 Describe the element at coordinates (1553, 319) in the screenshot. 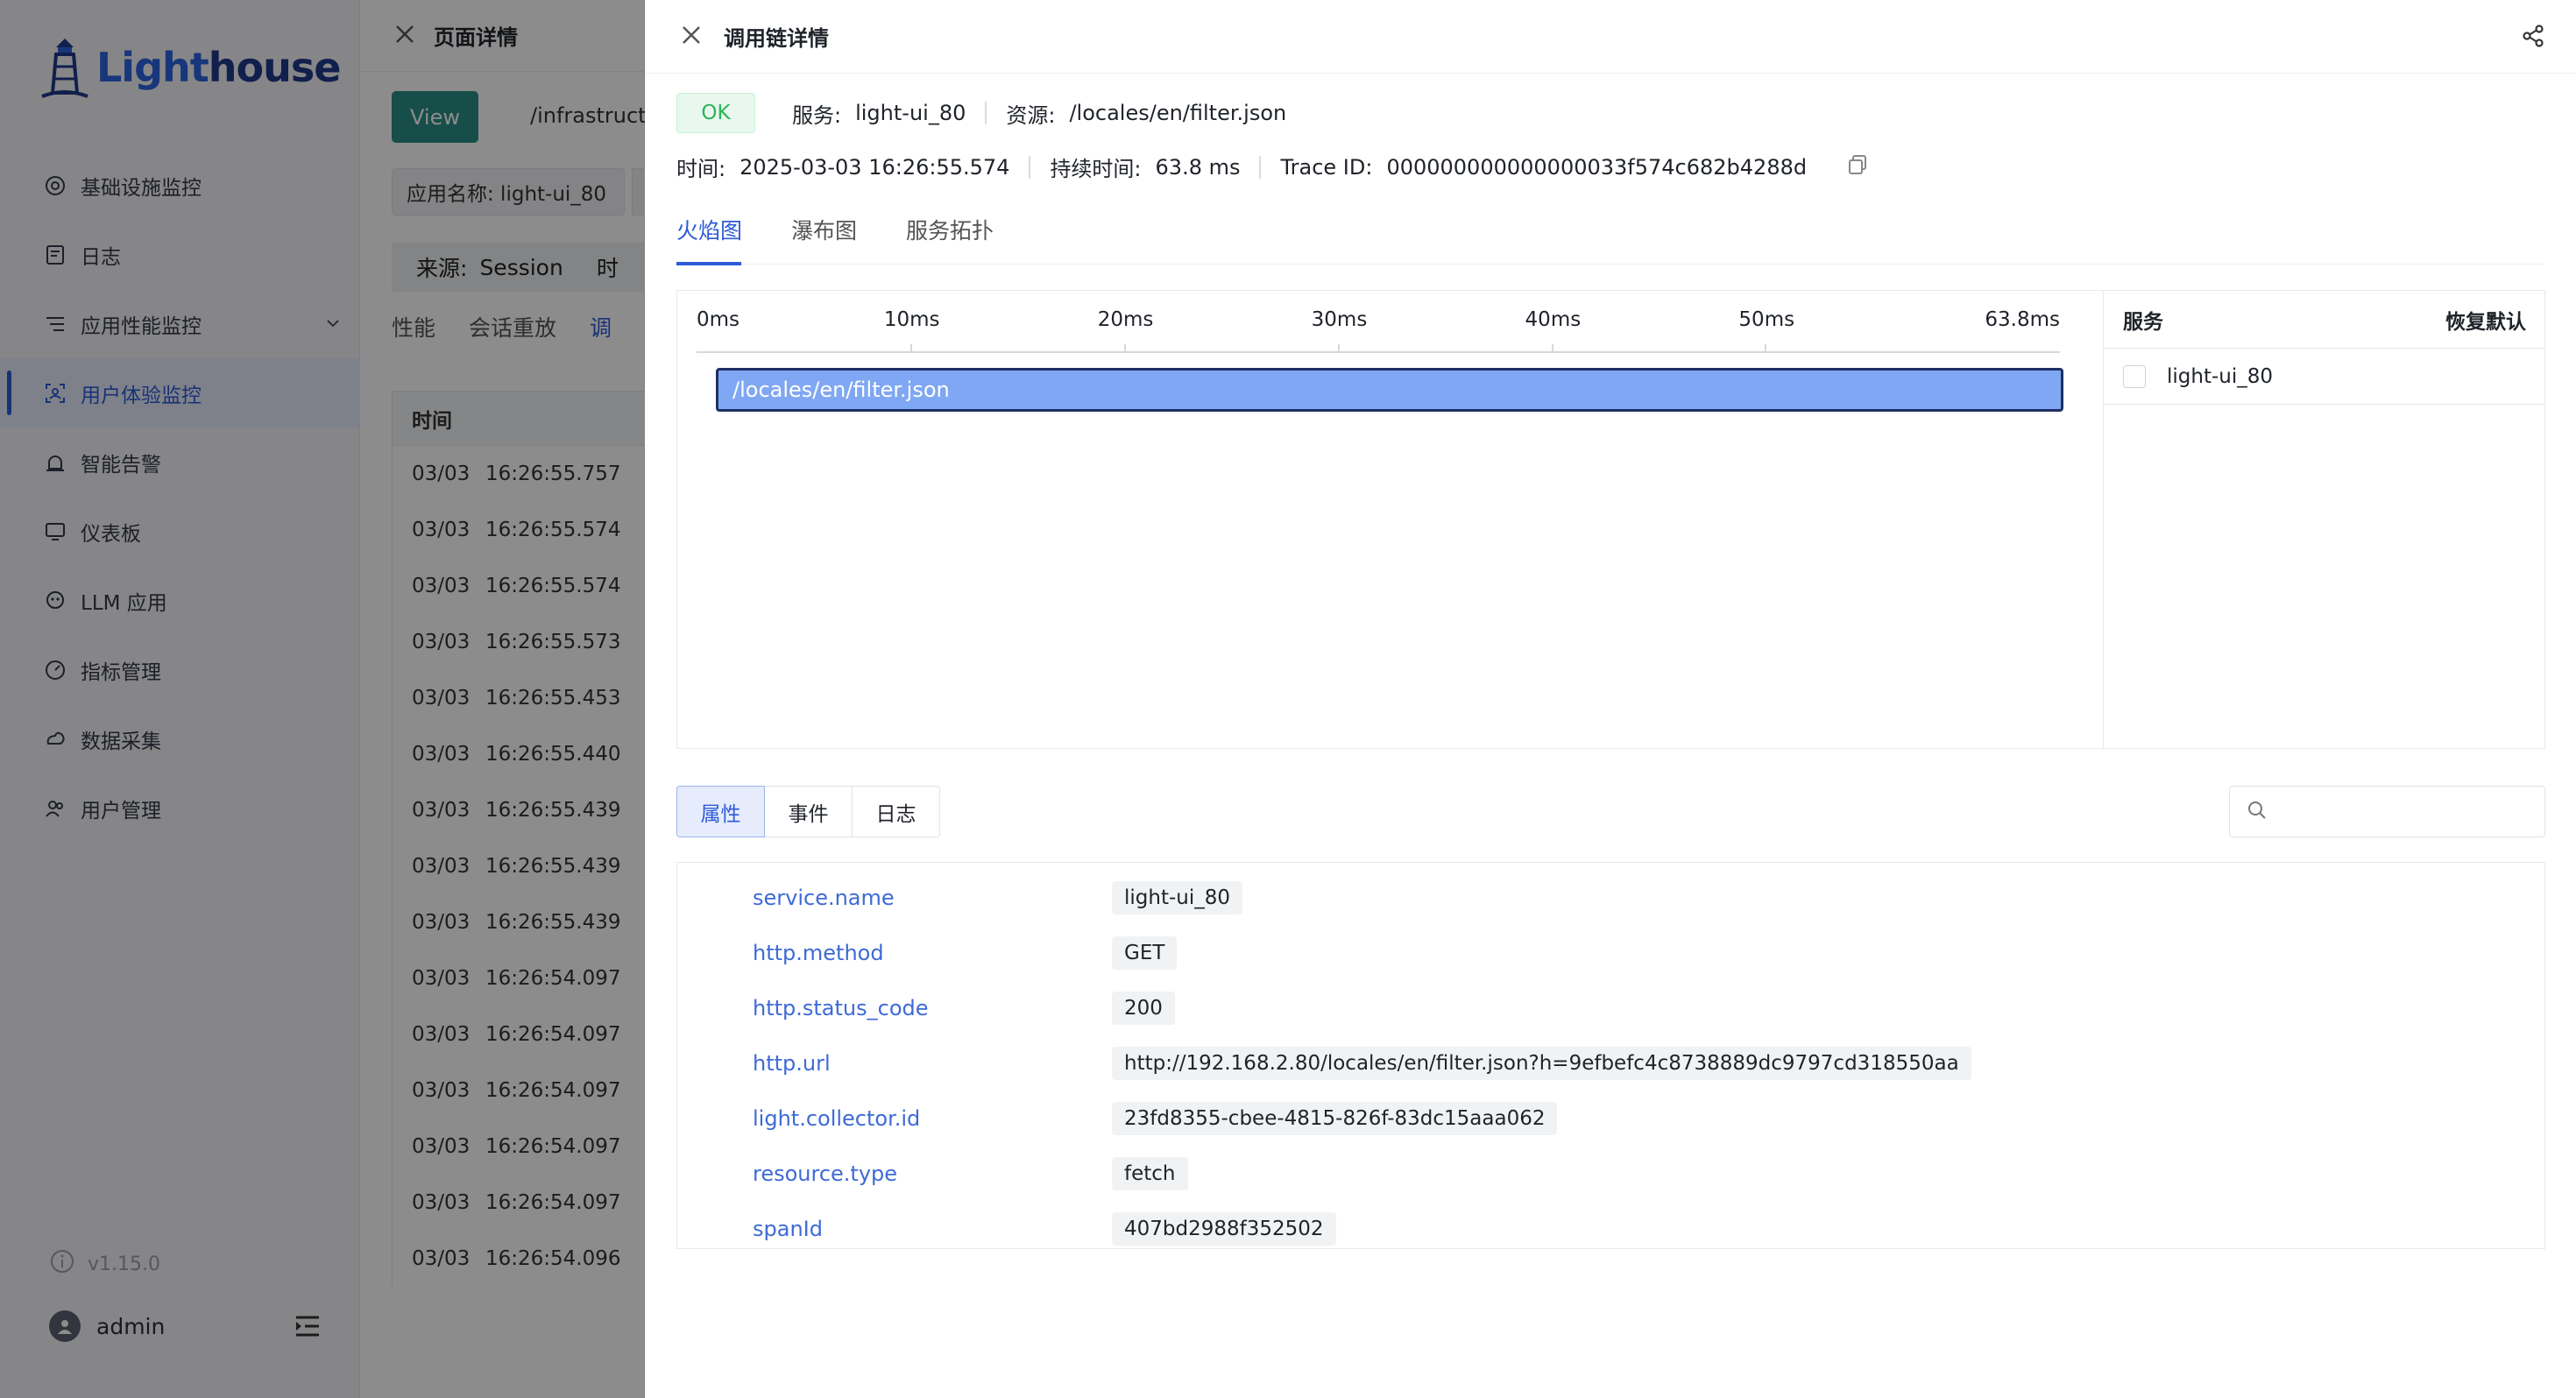

I see `timeline-tick-label: 40ms` at that location.